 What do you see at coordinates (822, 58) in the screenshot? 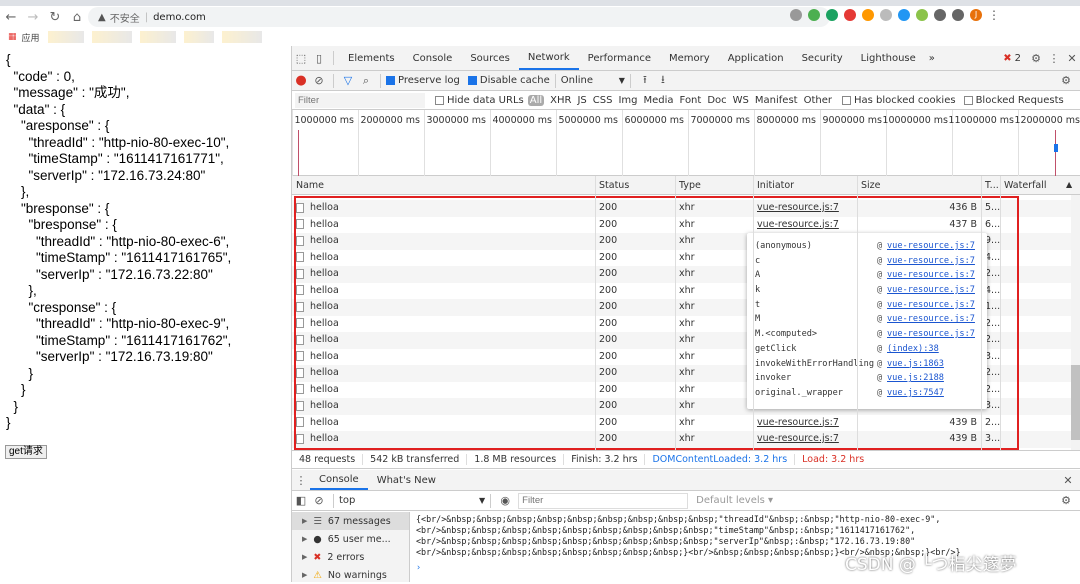
I see `tab-security: Security` at bounding box center [822, 58].